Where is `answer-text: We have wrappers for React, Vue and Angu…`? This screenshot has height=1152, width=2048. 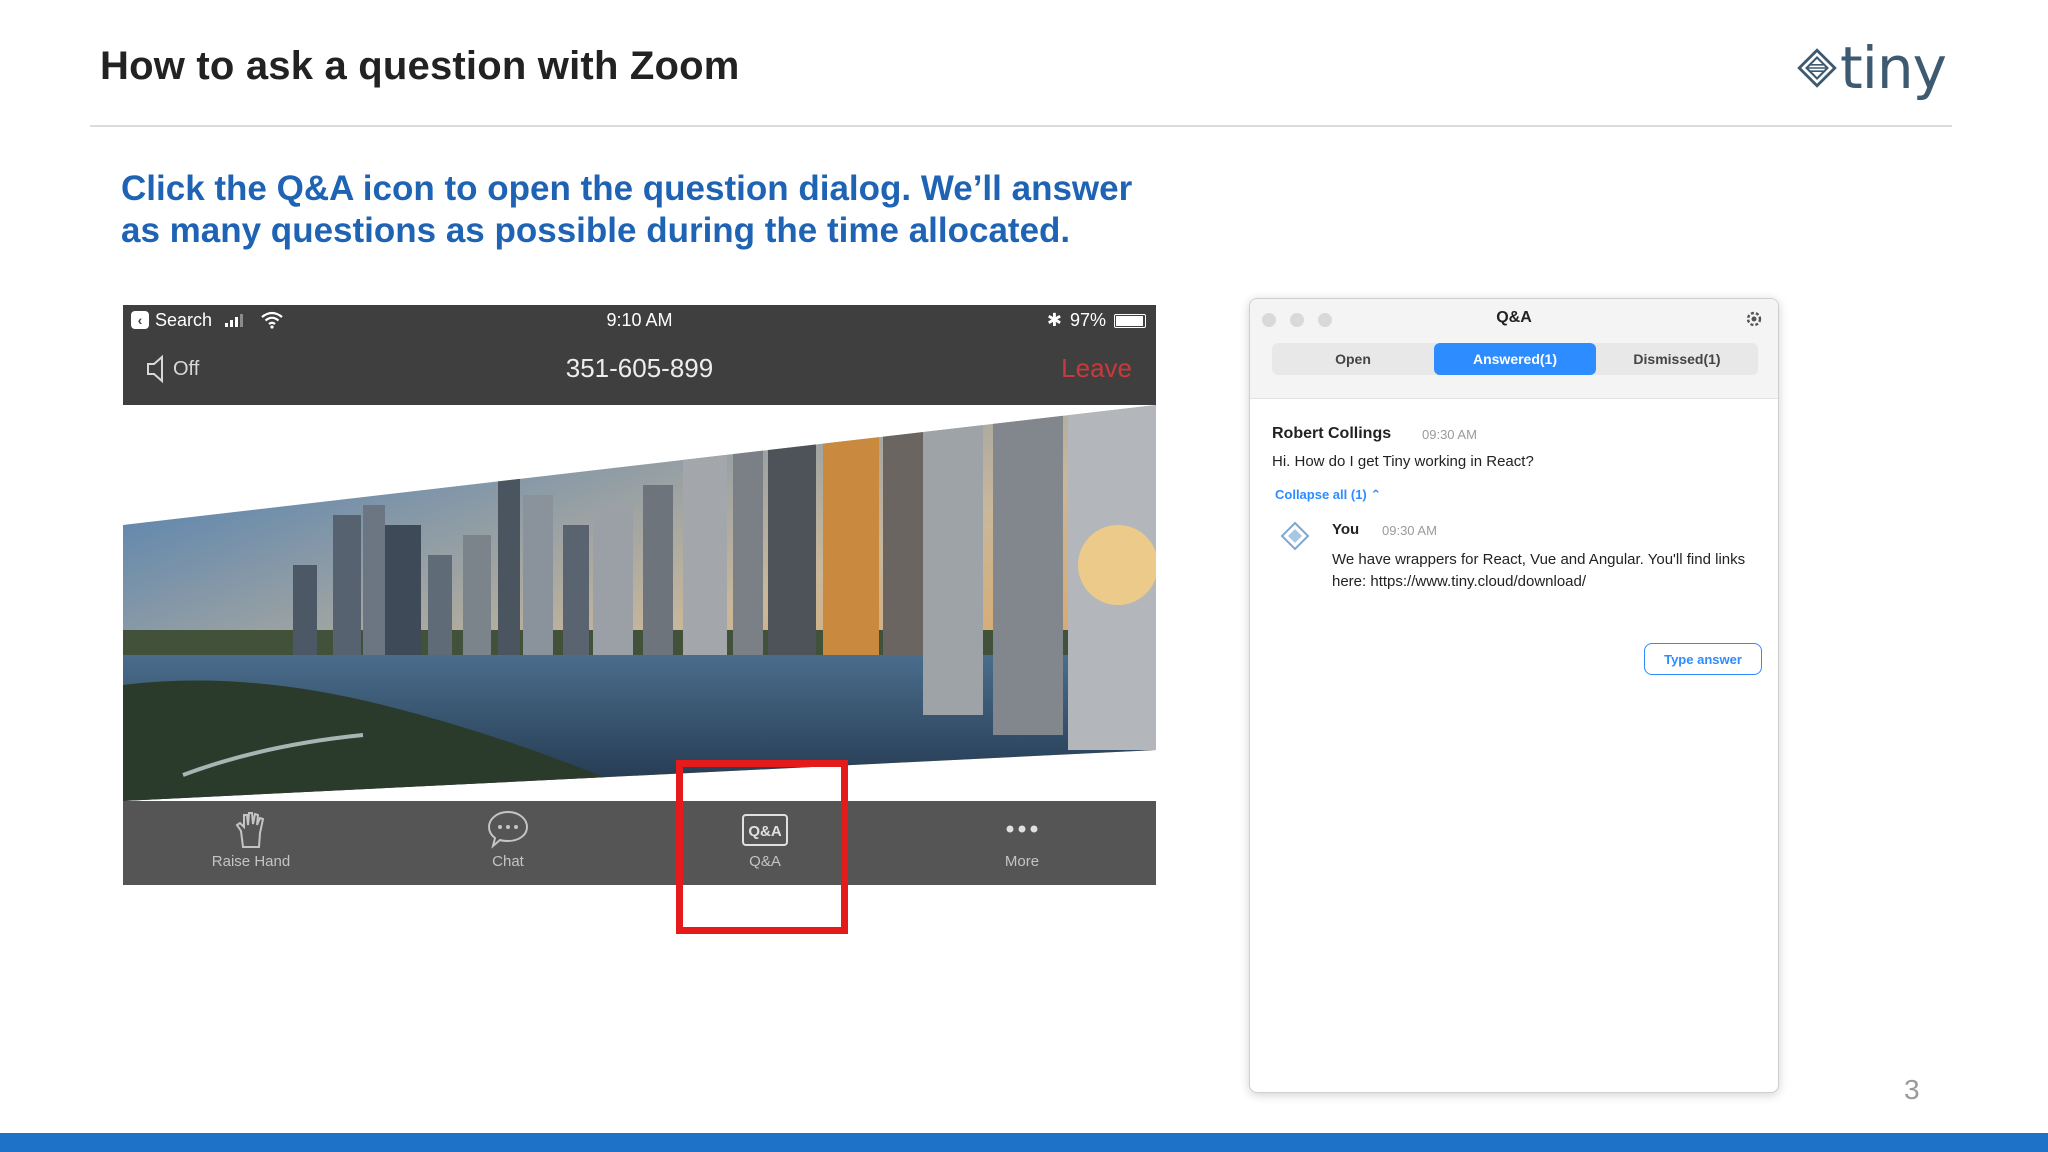 answer-text: We have wrappers for React, Vue and Angu… is located at coordinates (1539, 570).